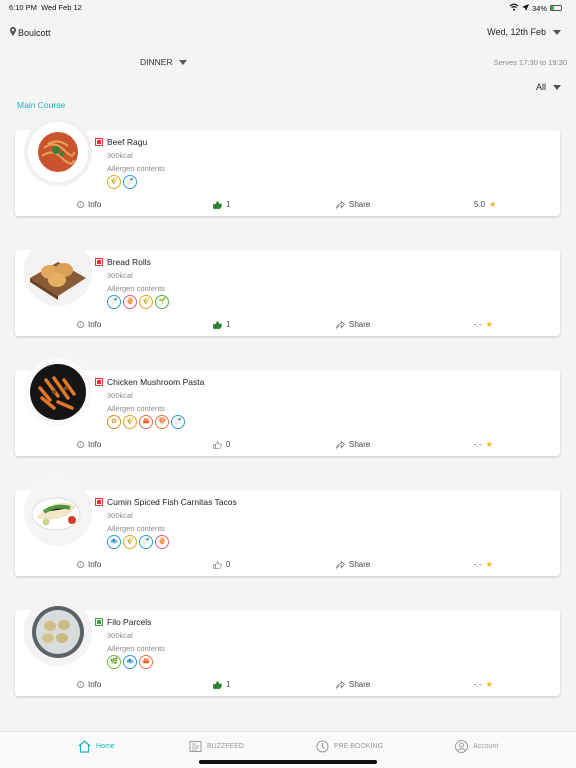 Image resolution: width=576 pixels, height=768 pixels. What do you see at coordinates (288, 7) in the screenshot?
I see `status-bar: 6:10 PM Wed Feb 12 34%` at bounding box center [288, 7].